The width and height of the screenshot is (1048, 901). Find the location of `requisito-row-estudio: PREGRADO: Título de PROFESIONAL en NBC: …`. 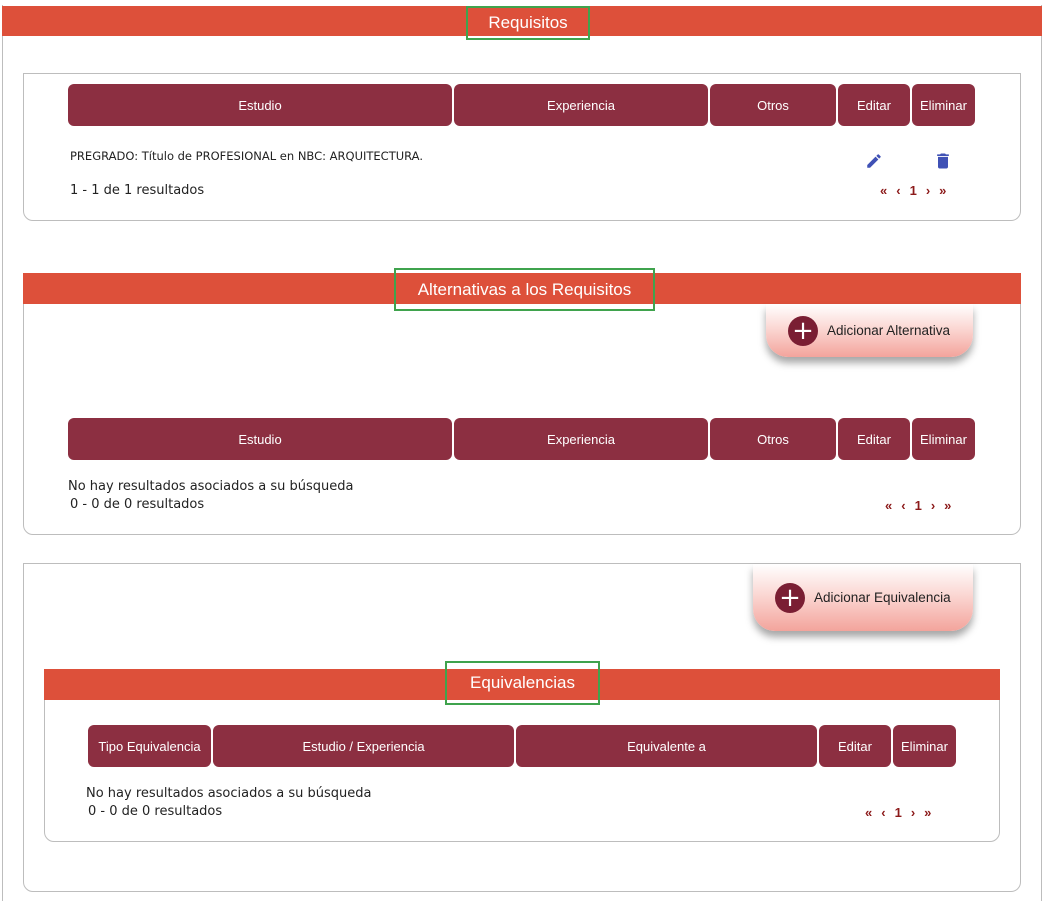

requisito-row-estudio: PREGRADO: Título de PROFESIONAL en NBC: … is located at coordinates (246, 156).